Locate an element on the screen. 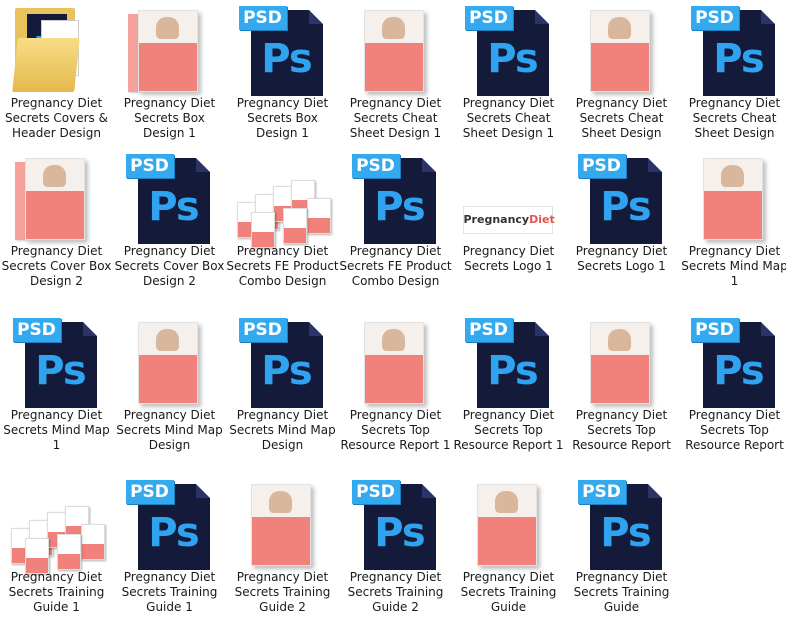 This screenshot has height=631, width=786. file-item: Ps PSD Pregnancy Diet Secrets Mind Map 1 is located at coordinates (56, 382).